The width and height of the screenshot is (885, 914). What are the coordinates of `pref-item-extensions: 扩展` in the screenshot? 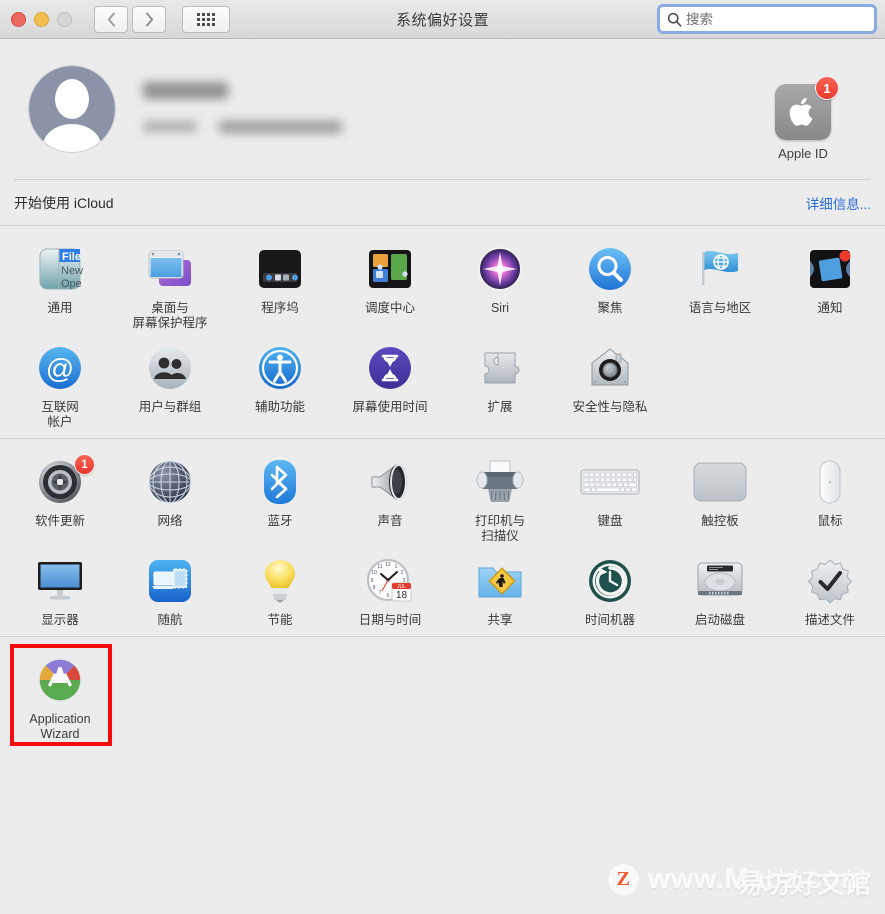 It's located at (500, 384).